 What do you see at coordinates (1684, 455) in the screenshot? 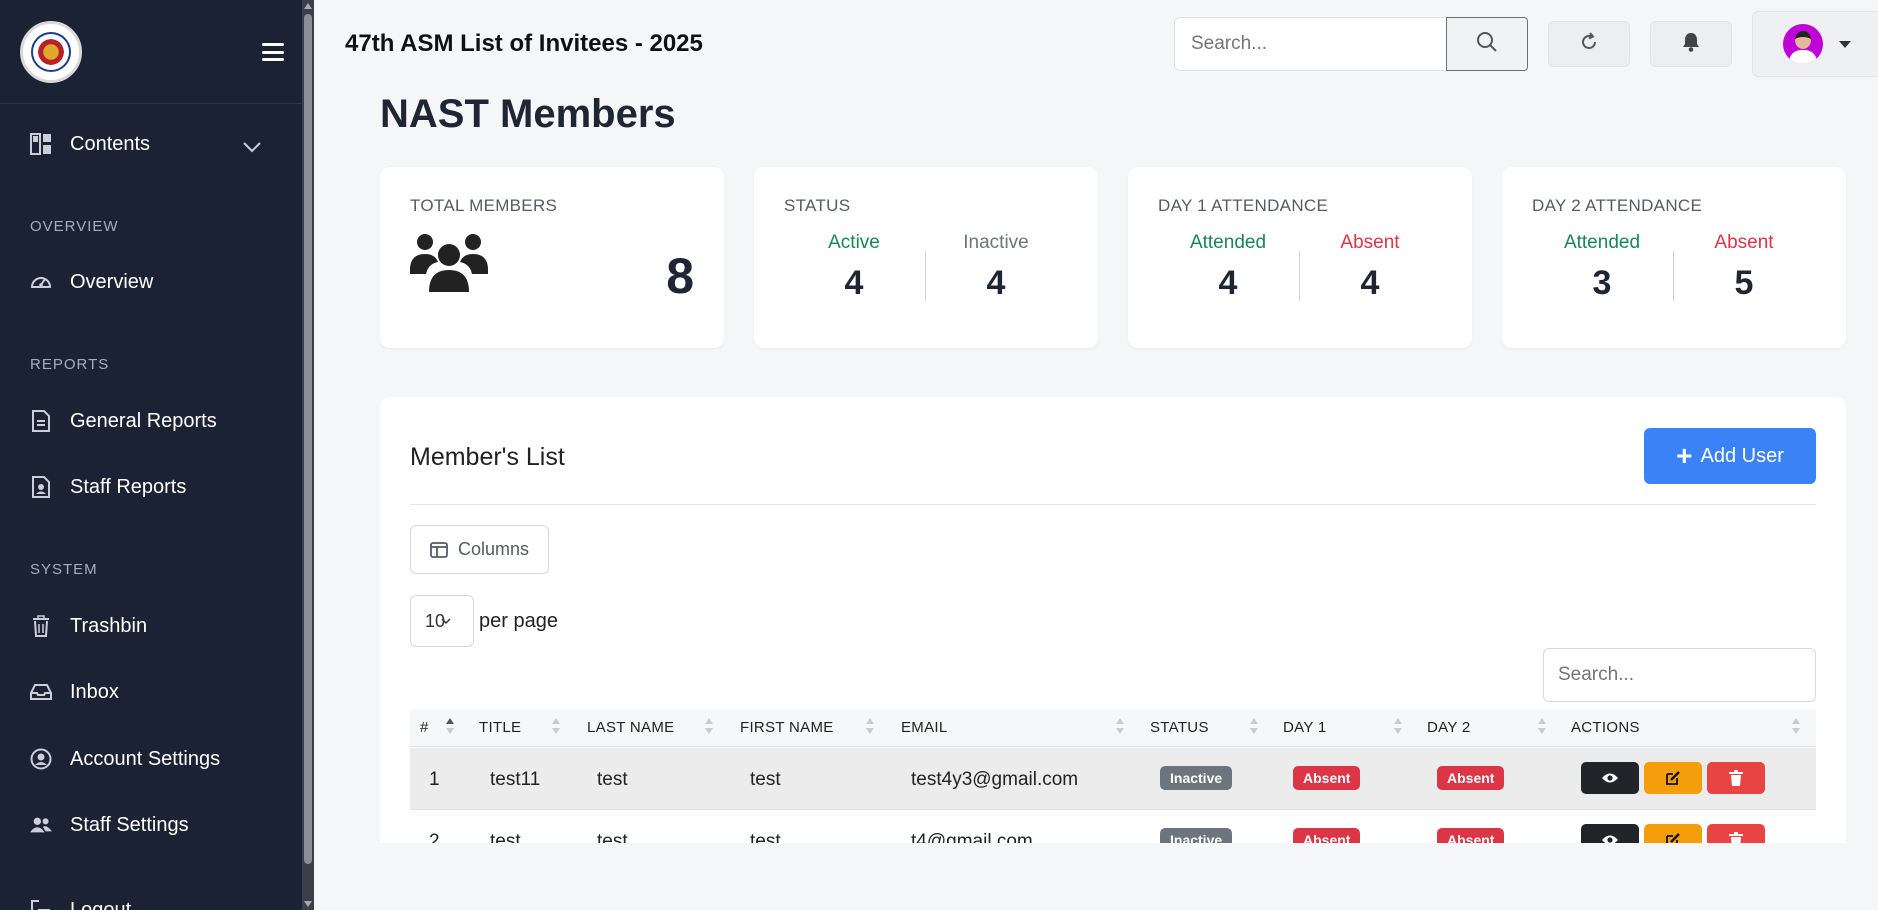
I see `plus-icon: +` at bounding box center [1684, 455].